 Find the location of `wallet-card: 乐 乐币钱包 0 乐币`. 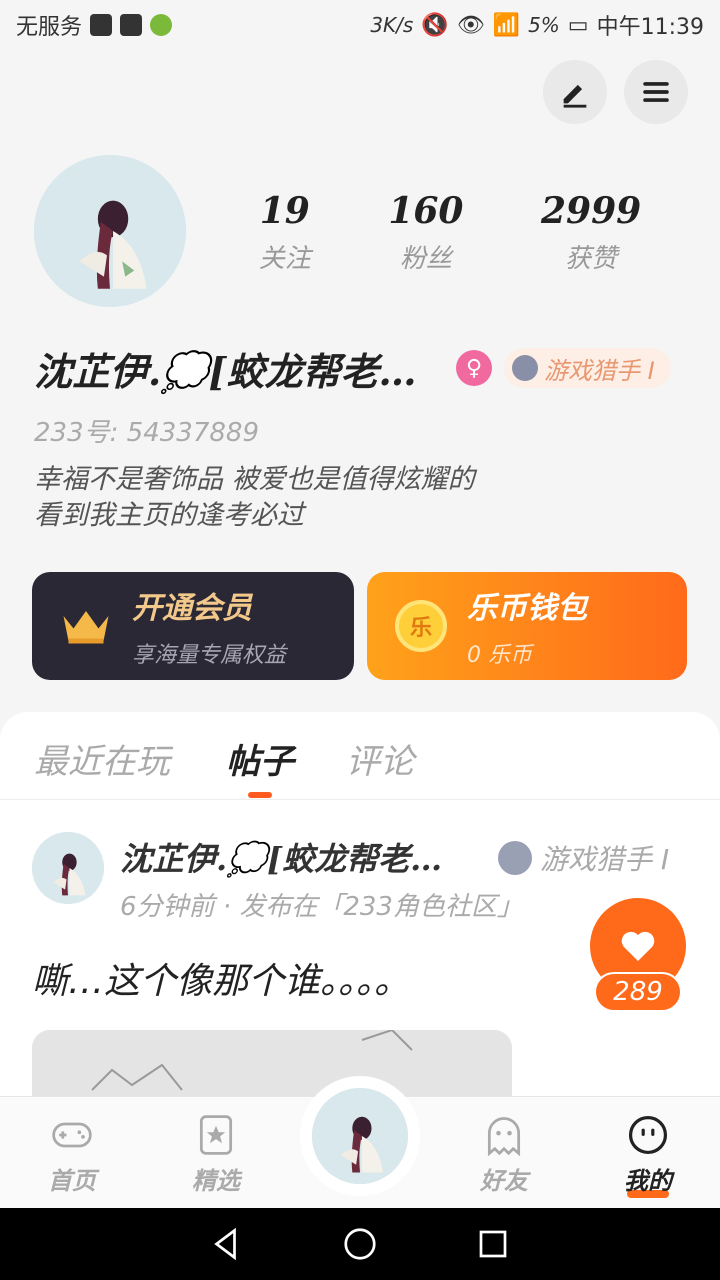

wallet-card: 乐 乐币钱包 0 乐币 is located at coordinates (527, 626).